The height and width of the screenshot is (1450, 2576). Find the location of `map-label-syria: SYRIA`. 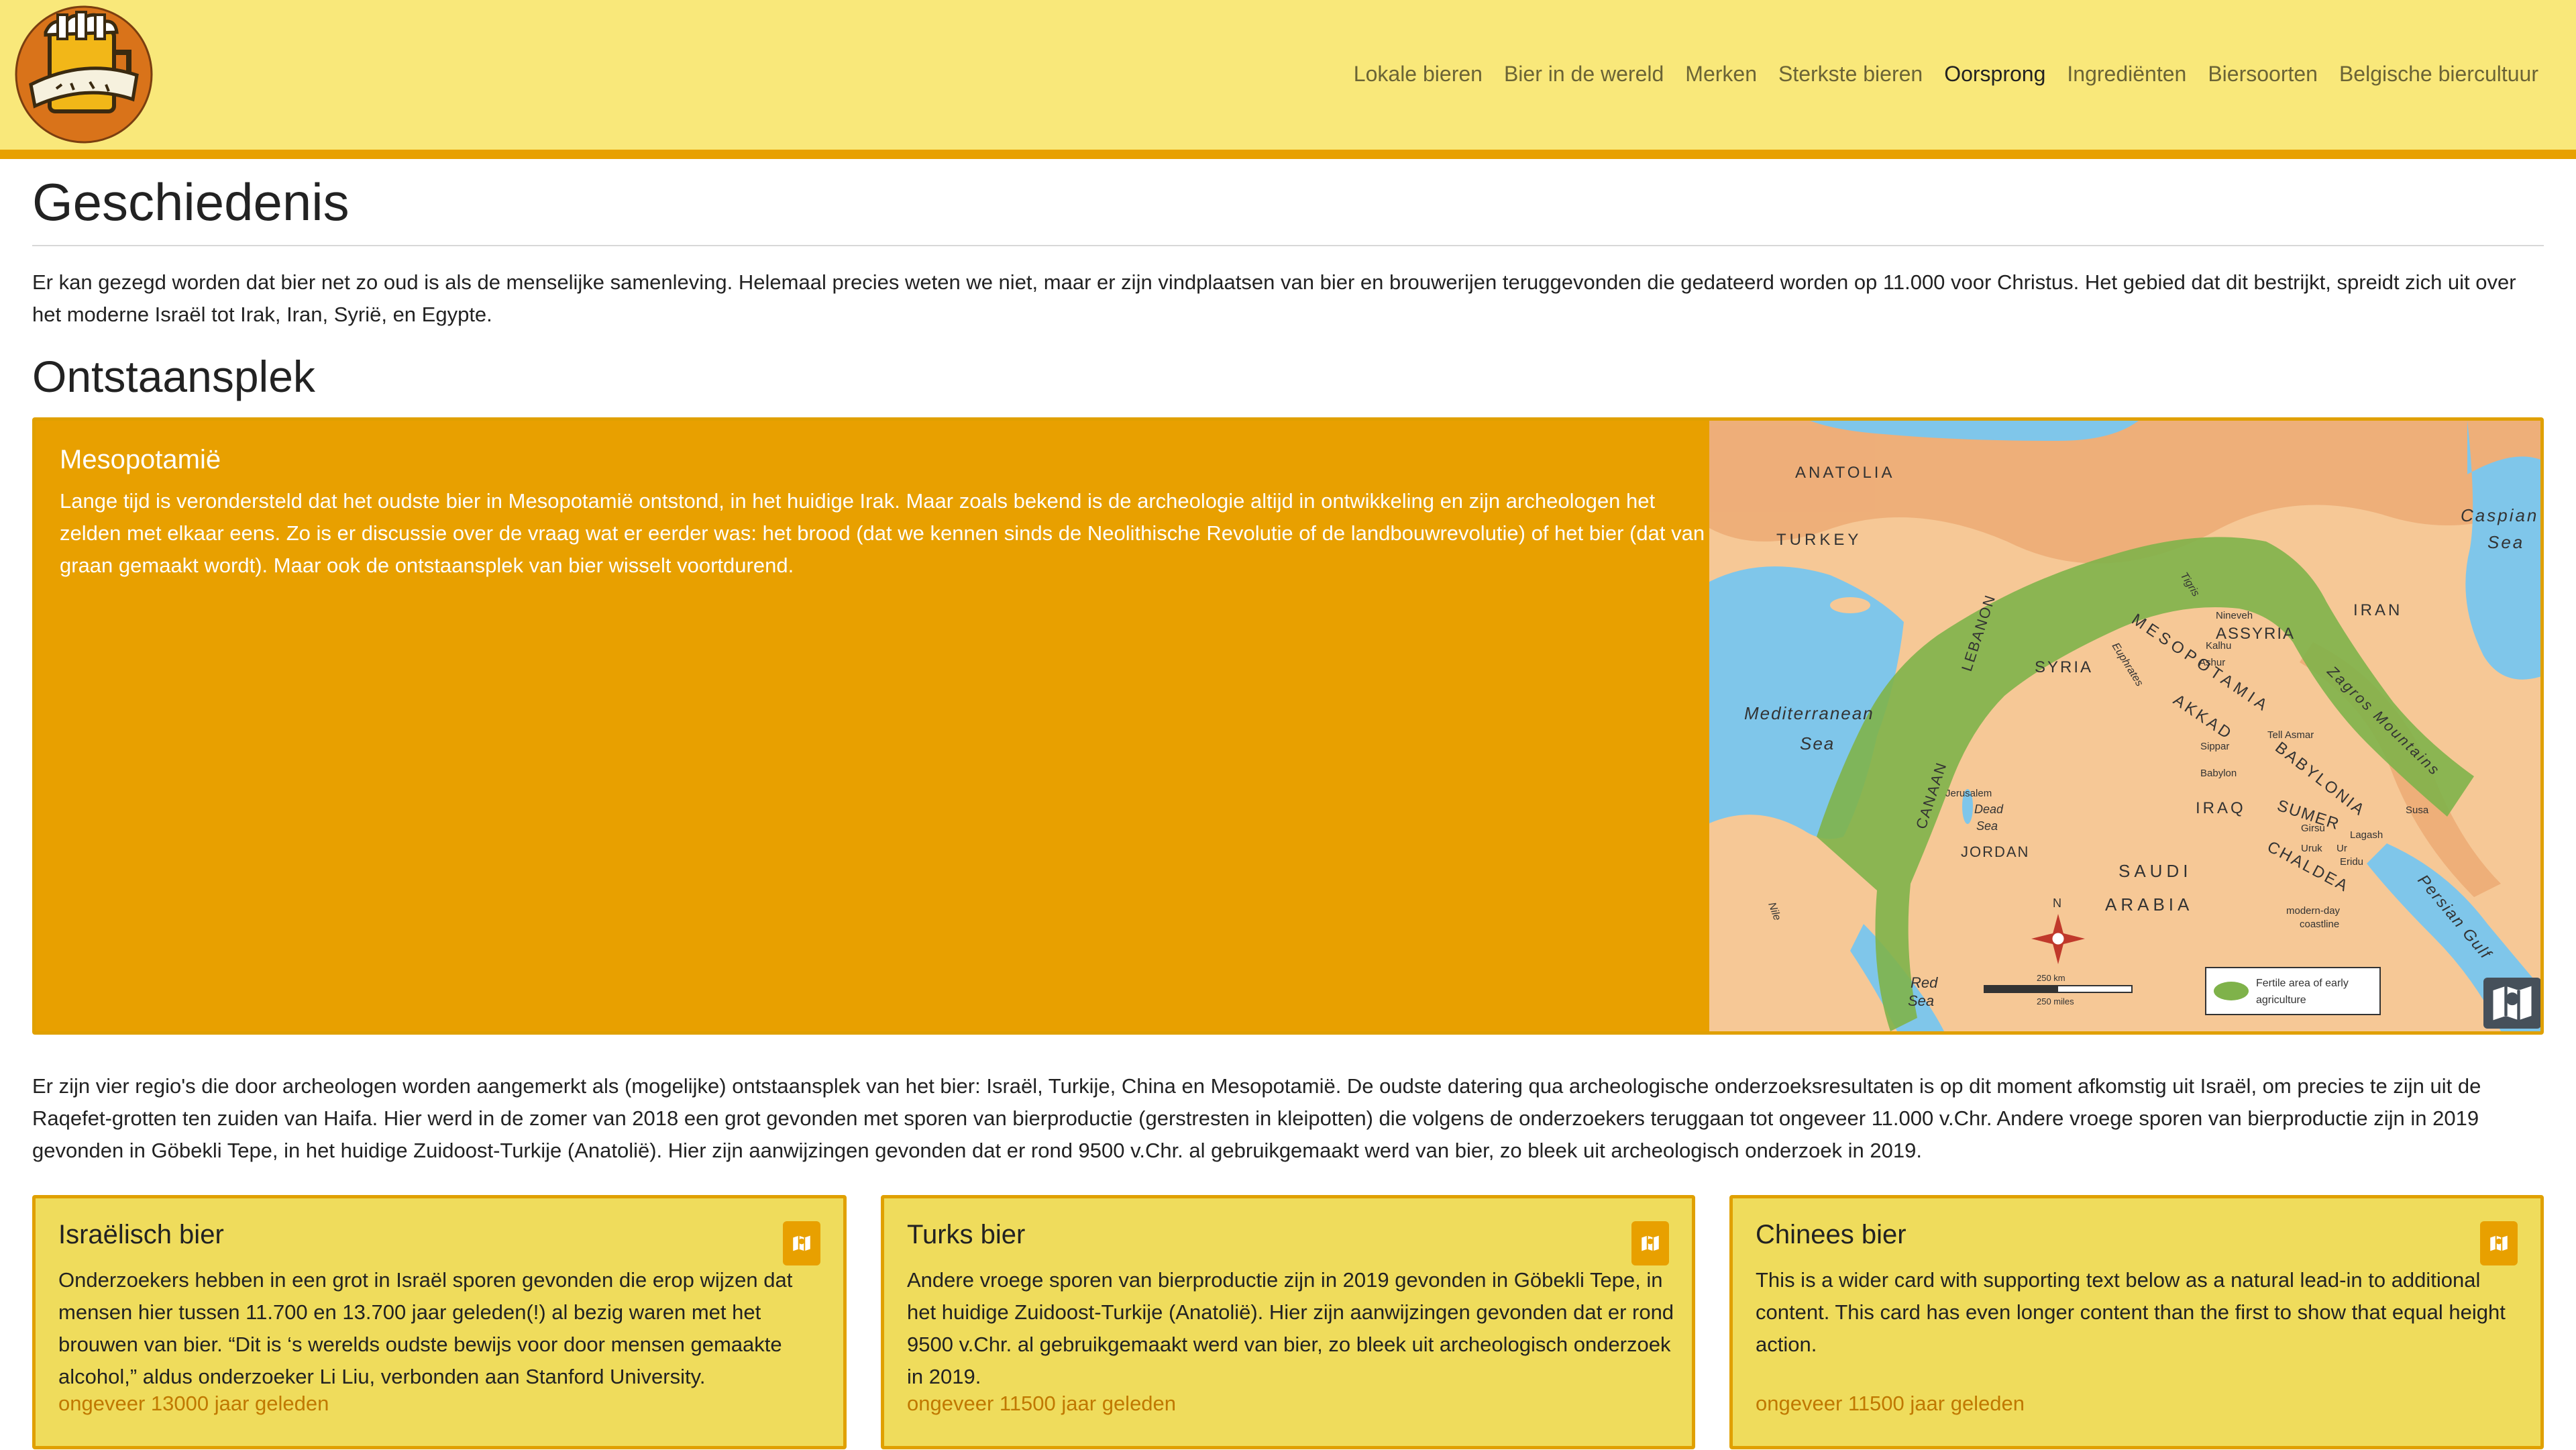

map-label-syria: SYRIA is located at coordinates (2064, 667).